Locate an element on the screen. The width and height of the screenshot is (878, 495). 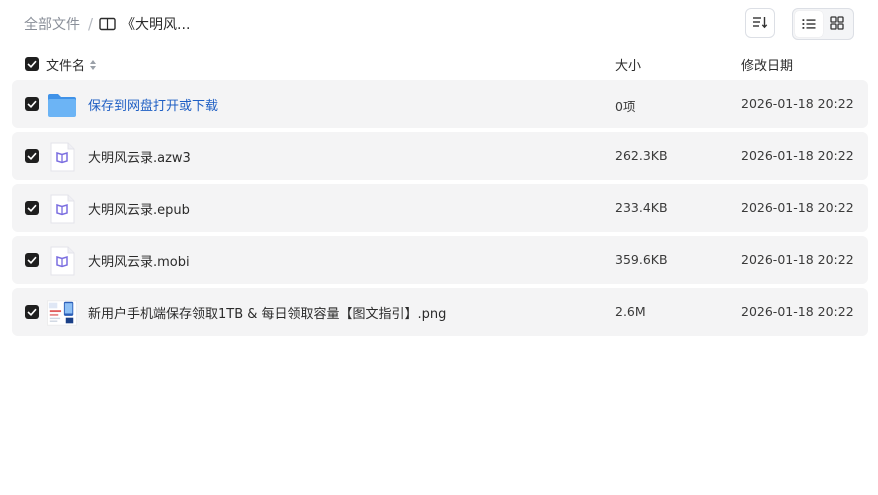
list-view-icon is located at coordinates (809, 24).